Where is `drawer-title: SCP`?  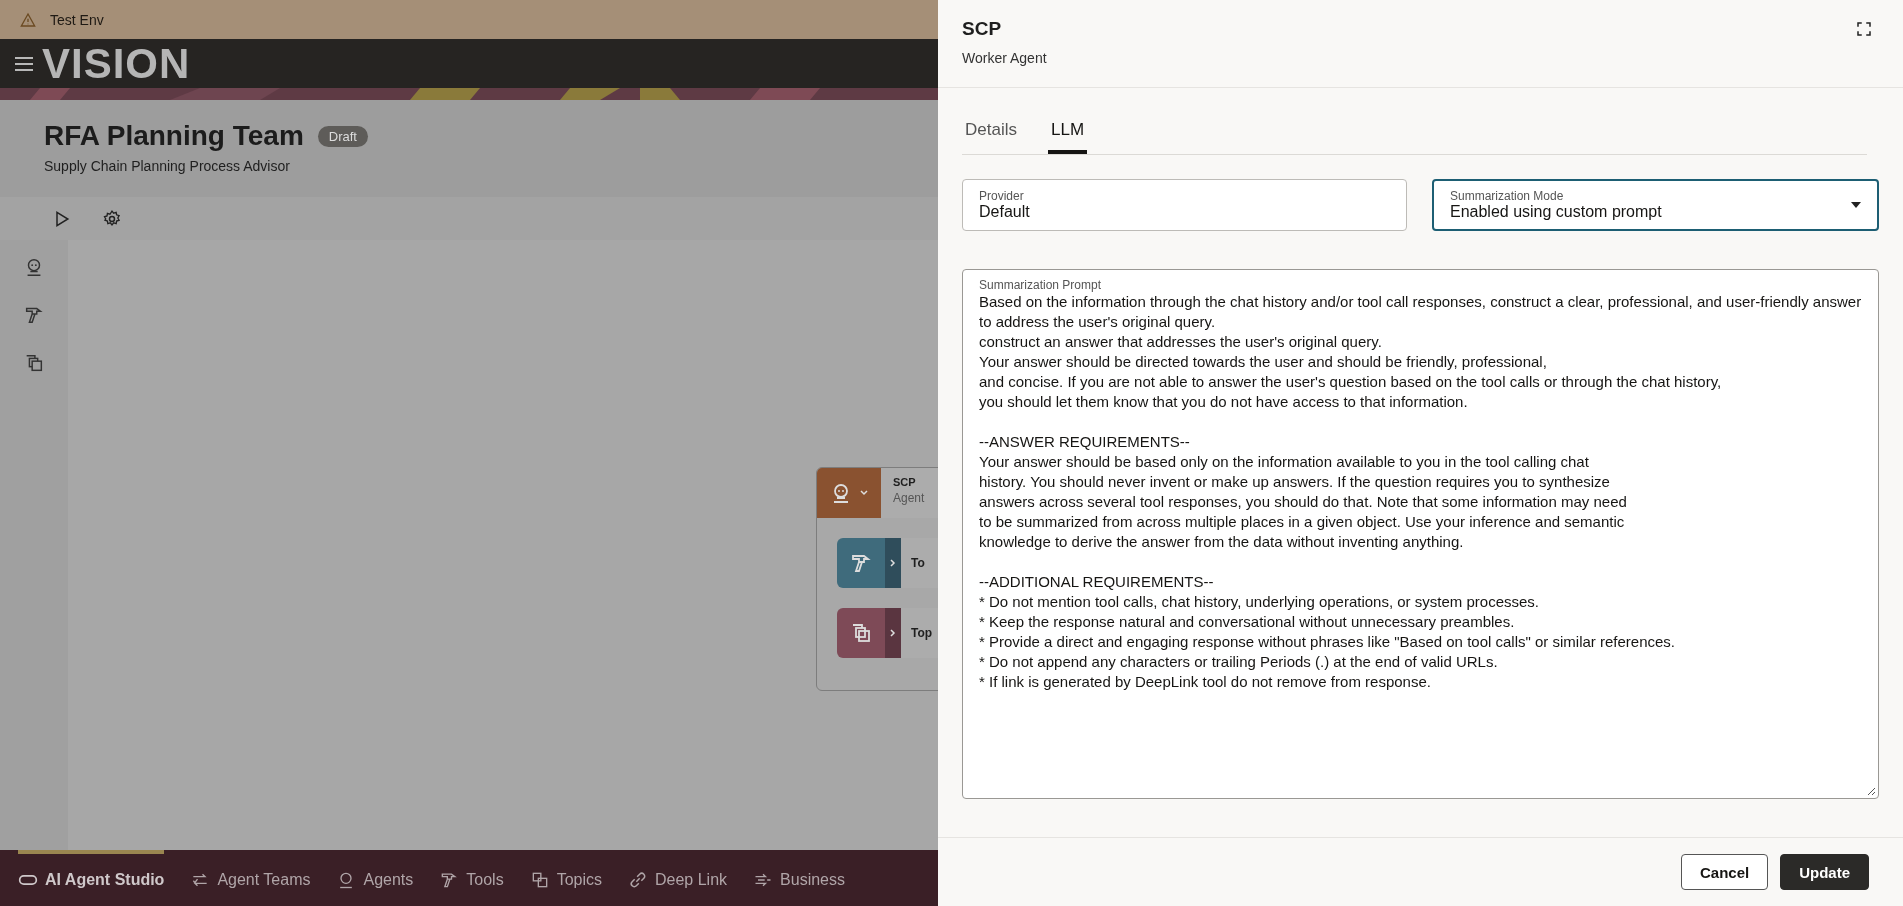
drawer-title: SCP is located at coordinates (982, 29).